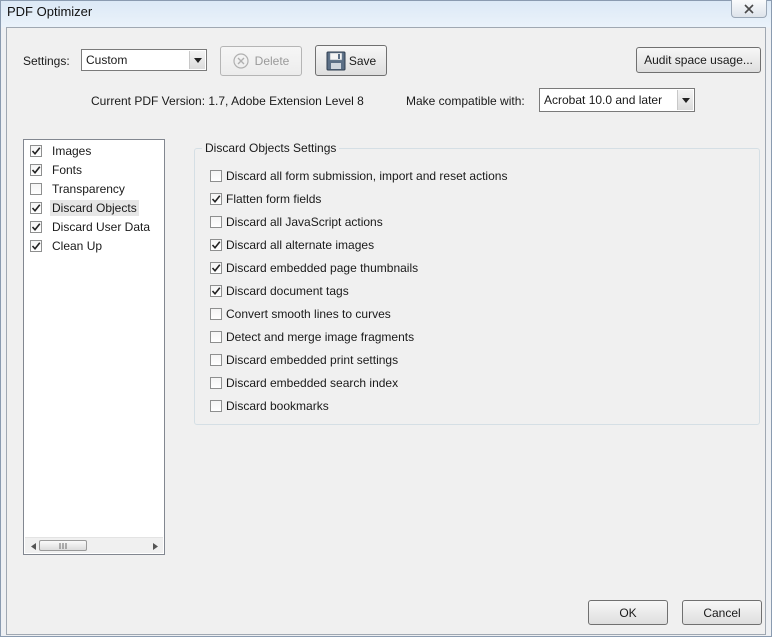  I want to click on panel-item-fonts: Fonts, so click(57, 170).